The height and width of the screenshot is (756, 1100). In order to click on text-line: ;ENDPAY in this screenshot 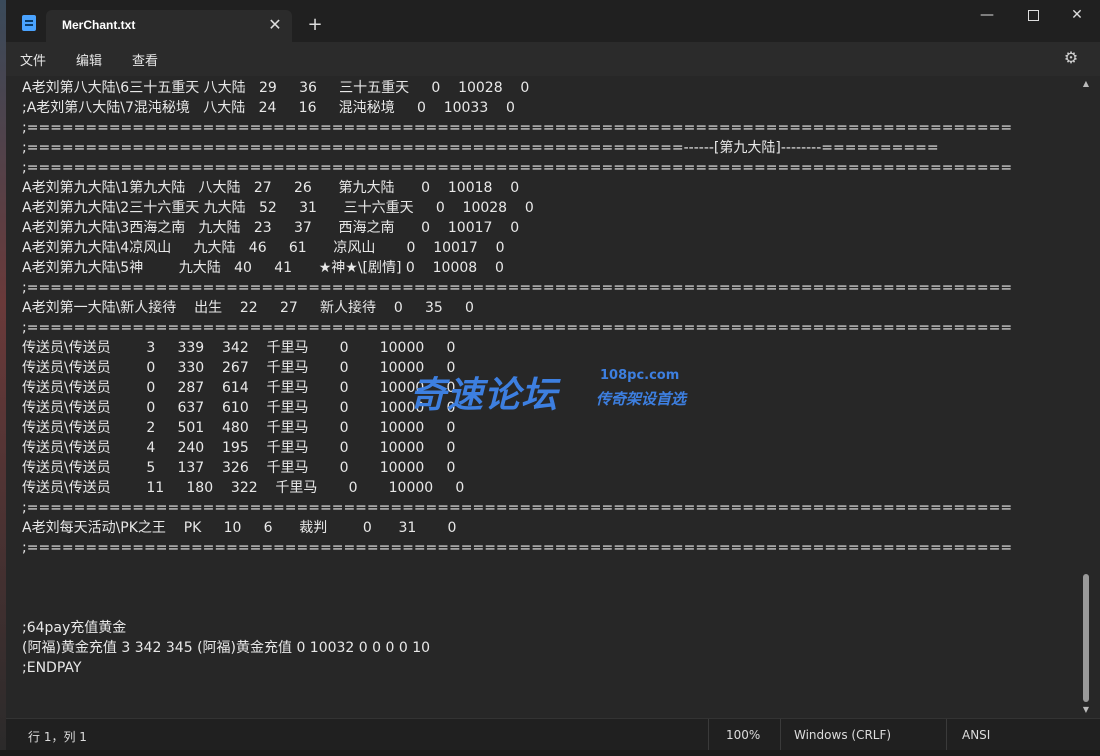, I will do `click(52, 668)`.